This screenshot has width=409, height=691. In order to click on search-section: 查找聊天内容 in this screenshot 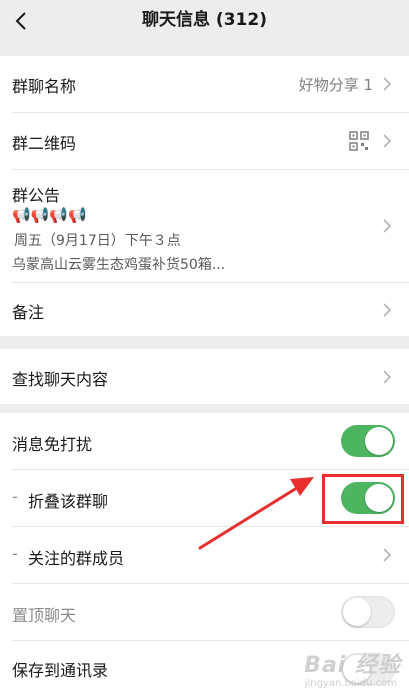, I will do `click(204, 376)`.